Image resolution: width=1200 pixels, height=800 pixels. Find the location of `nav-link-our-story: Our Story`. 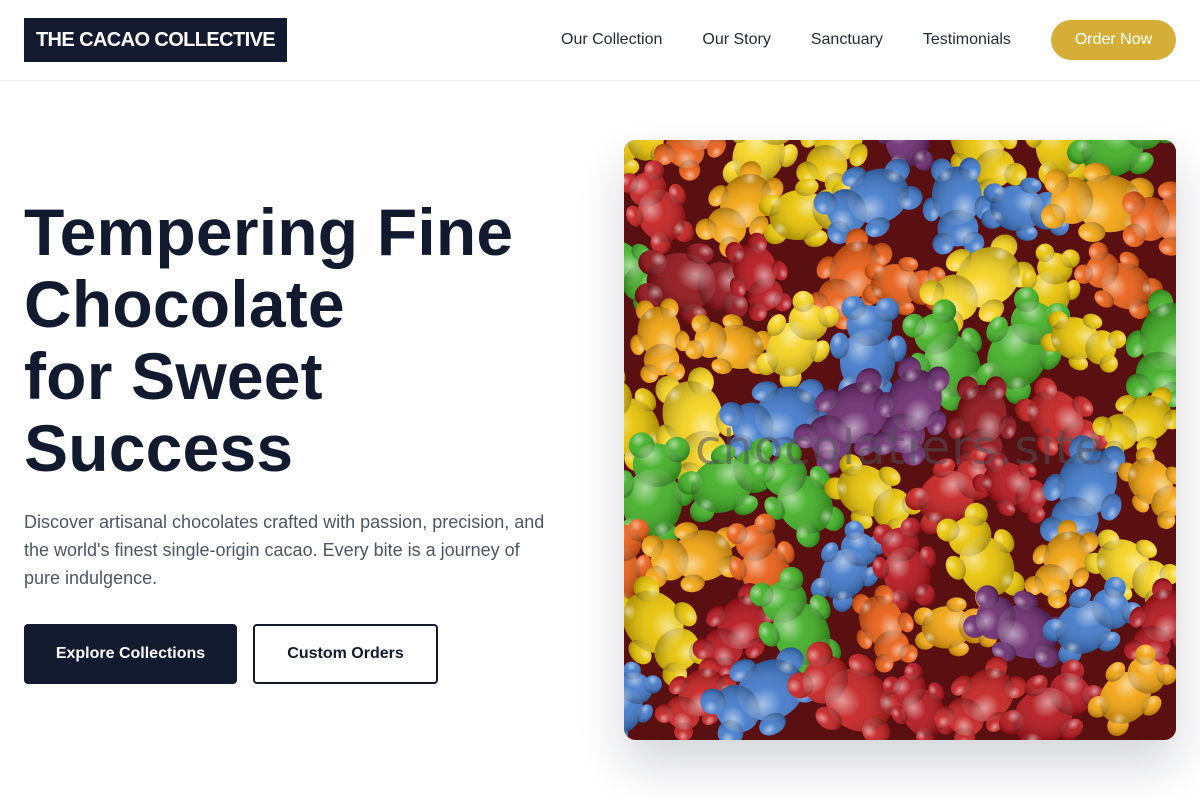

nav-link-our-story: Our Story is located at coordinates (736, 40).